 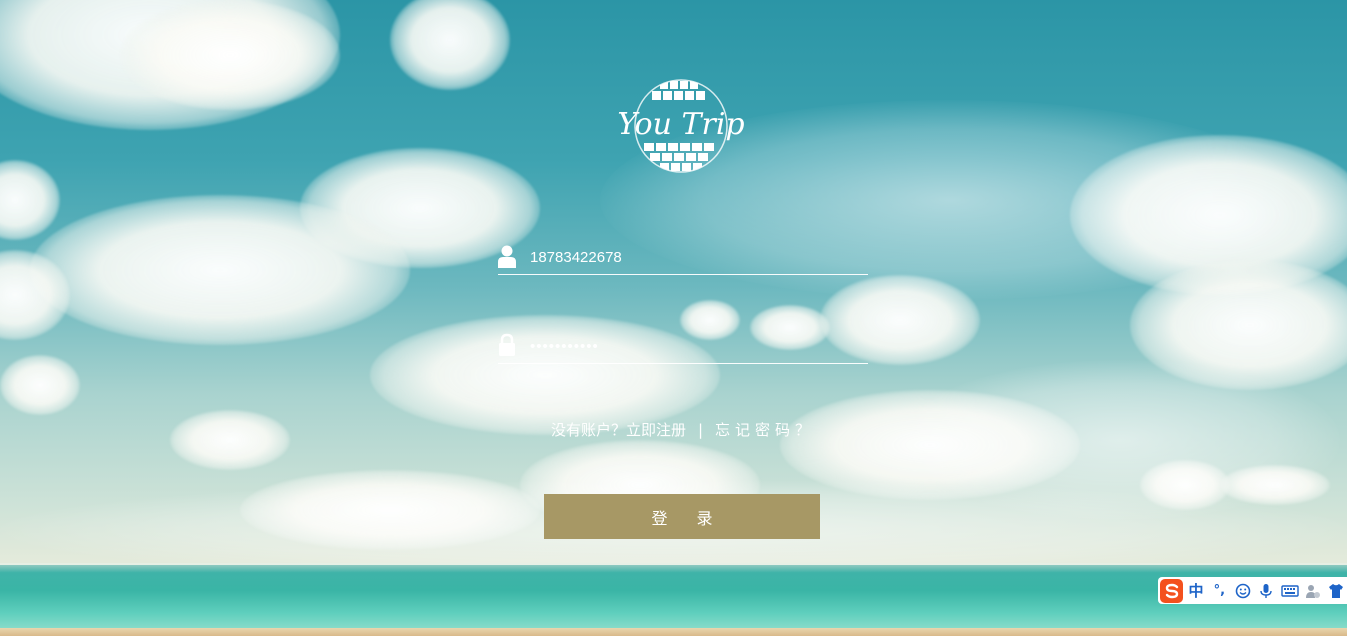 I want to click on logo-text: You Trip, so click(x=680, y=124).